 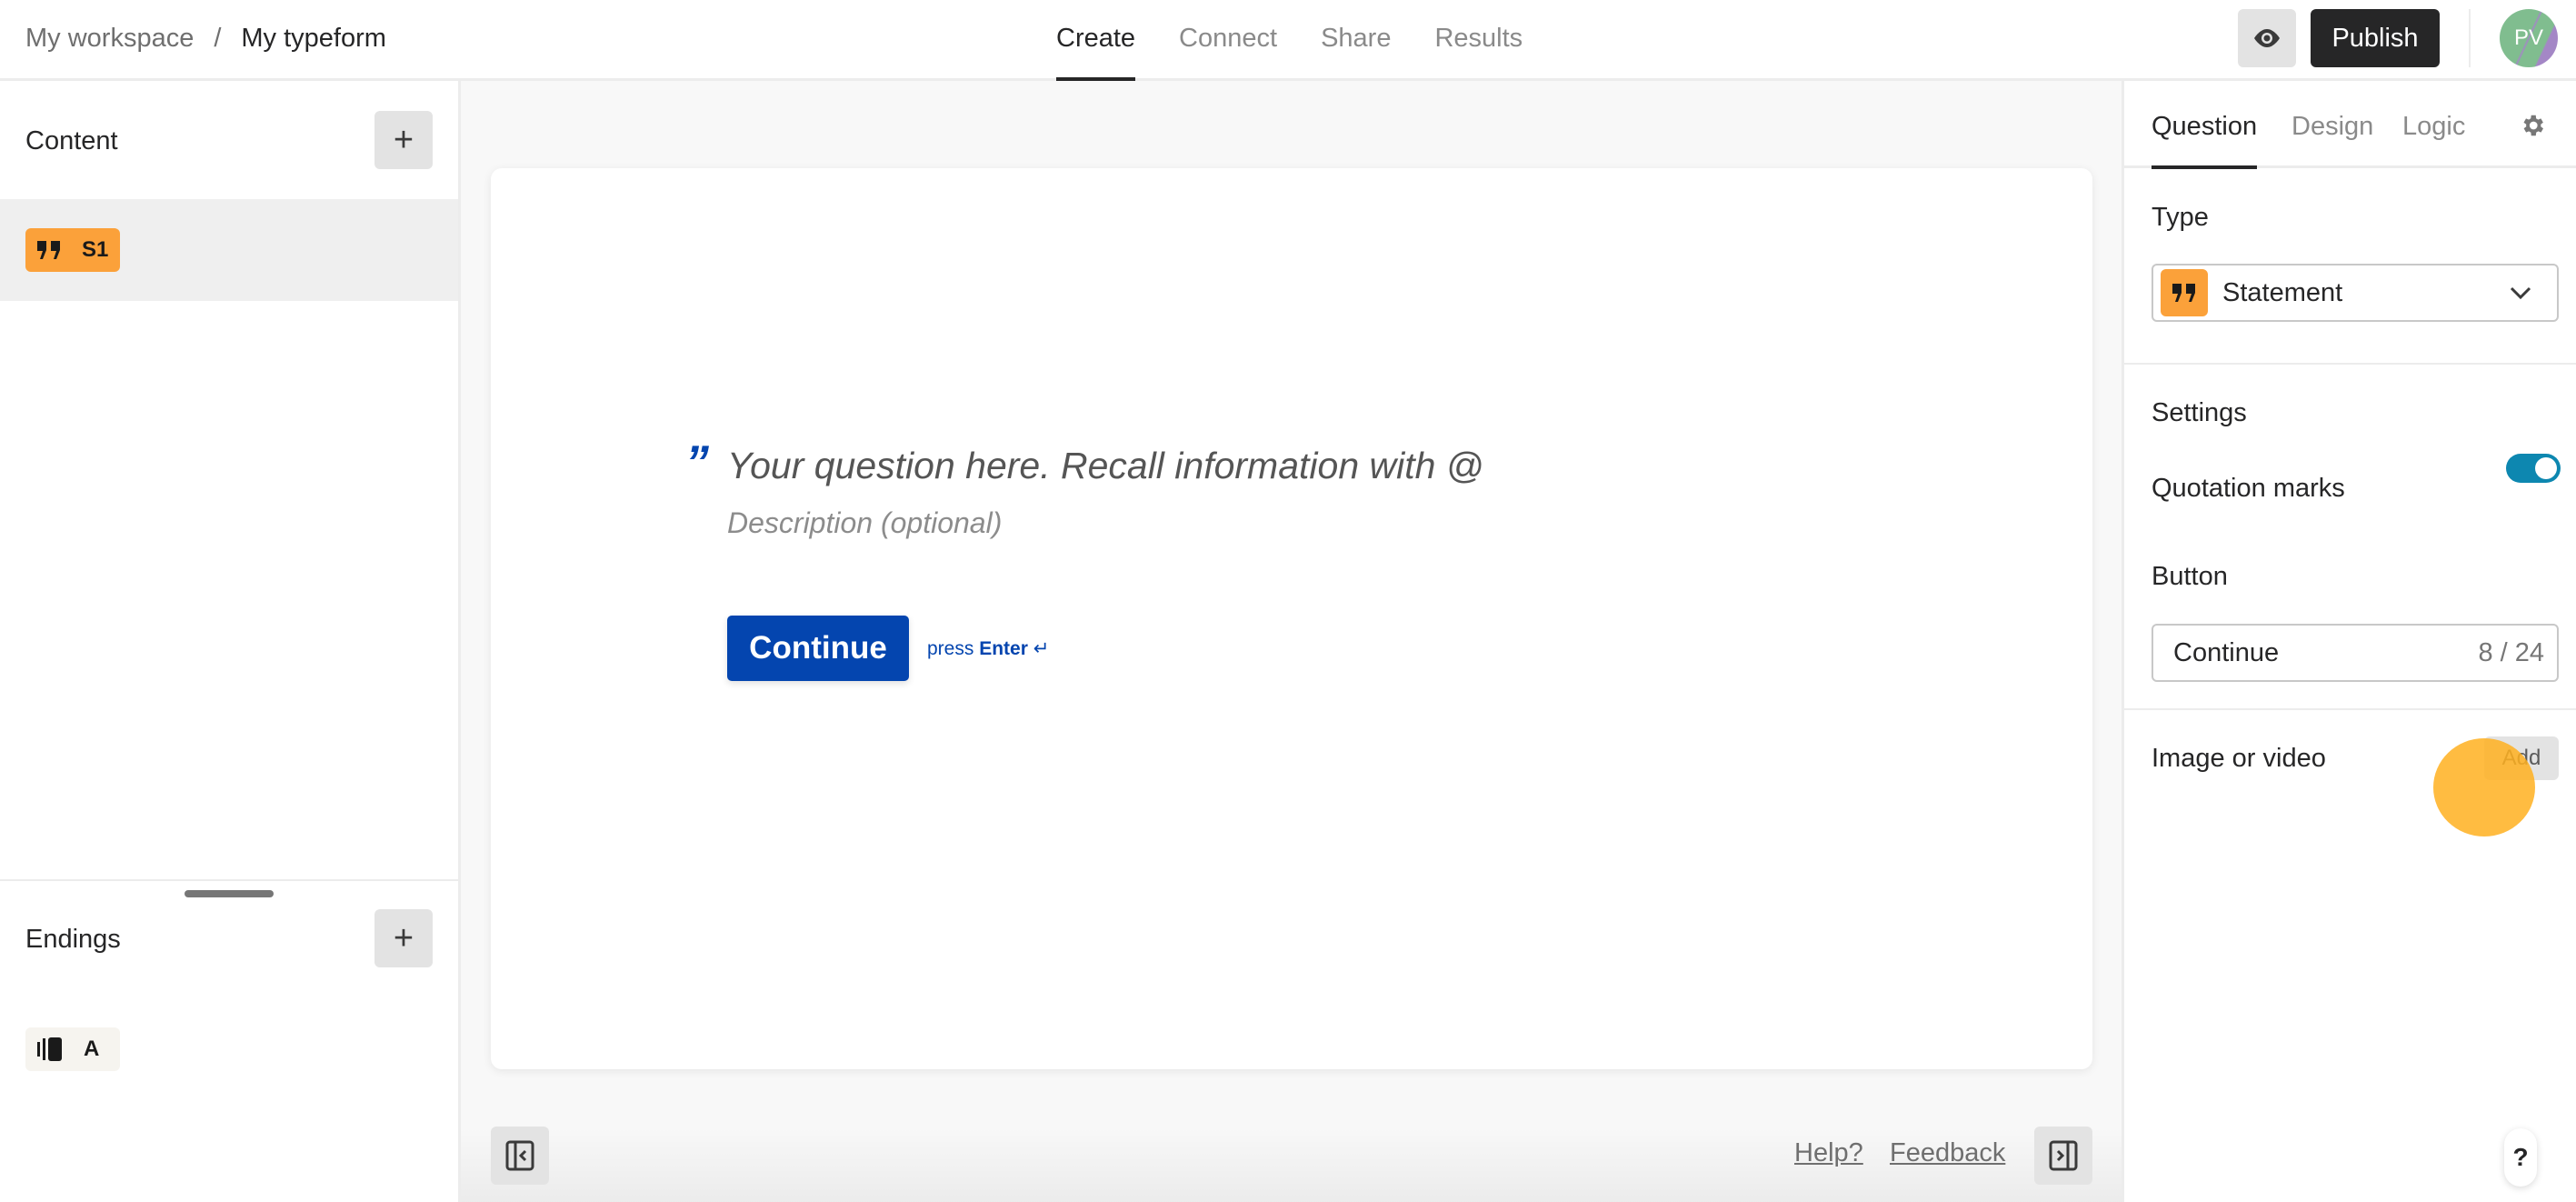 What do you see at coordinates (49, 1049) in the screenshot?
I see `ending-screen-icon` at bounding box center [49, 1049].